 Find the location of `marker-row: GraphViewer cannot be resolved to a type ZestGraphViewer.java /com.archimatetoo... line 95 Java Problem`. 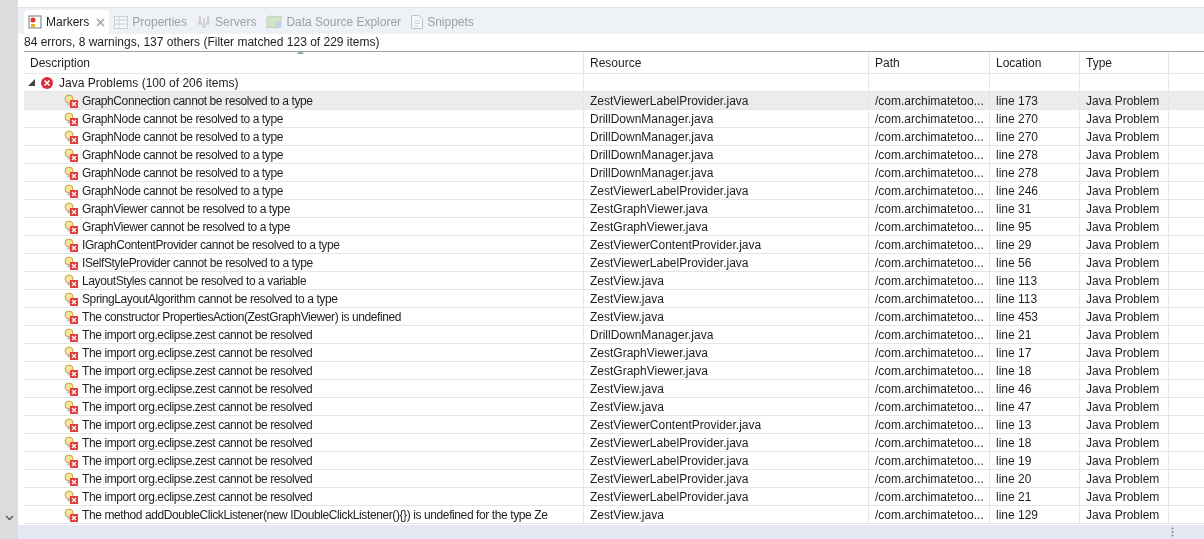

marker-row: GraphViewer cannot be resolved to a type ZestGraphViewer.java /com.archimatetoo... line 95 Java Problem is located at coordinates (614, 227).